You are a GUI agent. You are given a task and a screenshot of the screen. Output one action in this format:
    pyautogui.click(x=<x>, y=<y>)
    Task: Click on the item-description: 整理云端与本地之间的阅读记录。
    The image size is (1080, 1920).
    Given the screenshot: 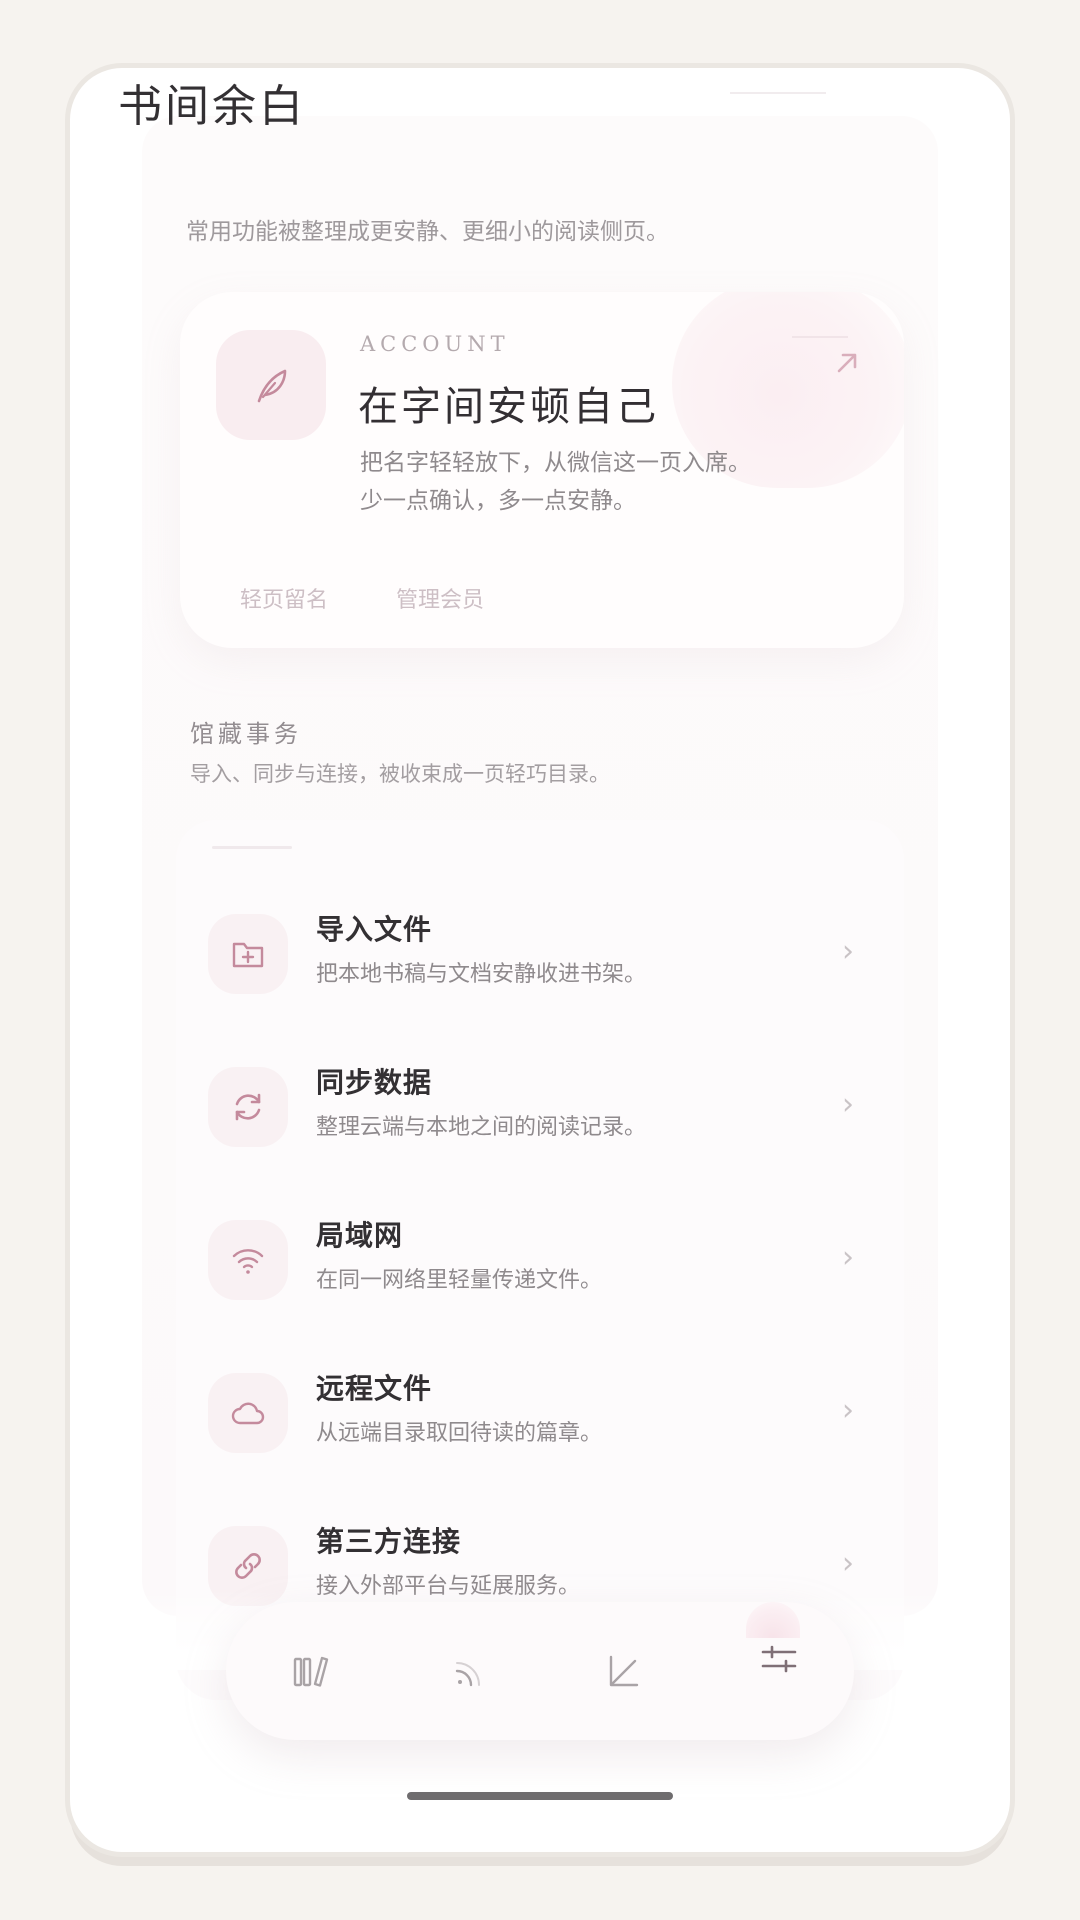 What is the action you would take?
    pyautogui.click(x=481, y=1127)
    